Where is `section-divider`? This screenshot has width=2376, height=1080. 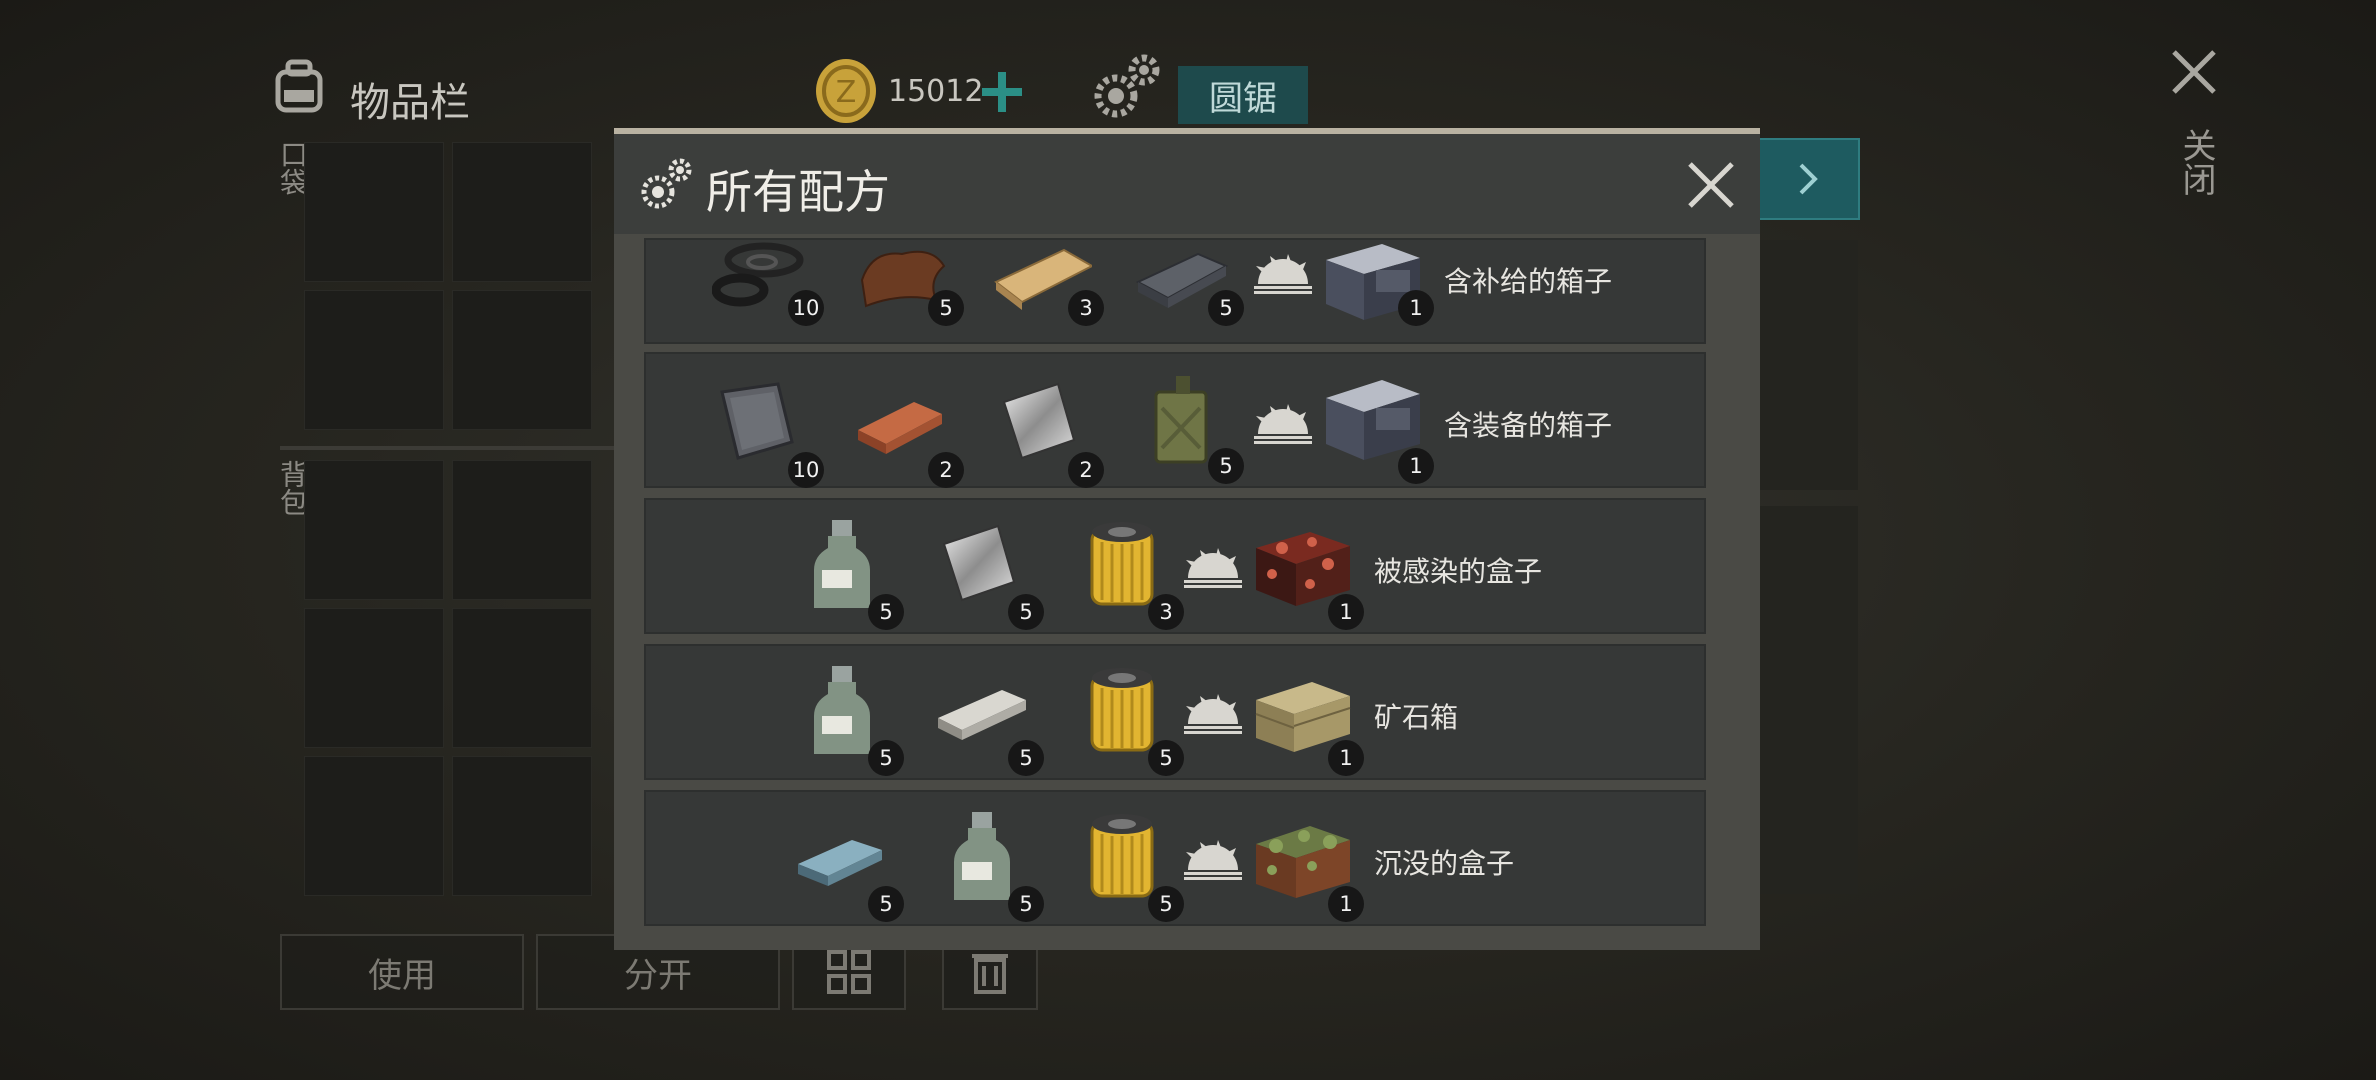
section-divider is located at coordinates (450, 448).